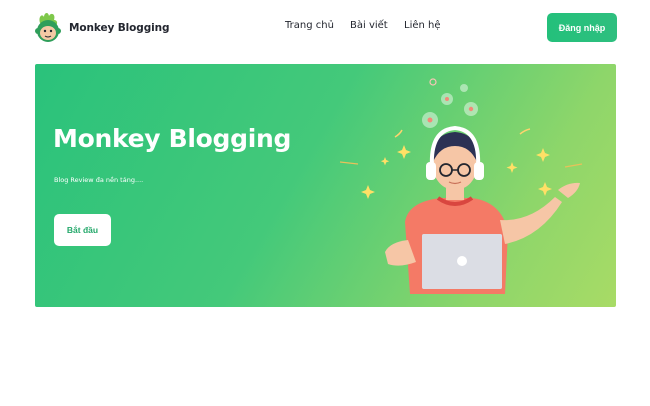  What do you see at coordinates (82, 230) in the screenshot?
I see `start-button: Bắt đầu` at bounding box center [82, 230].